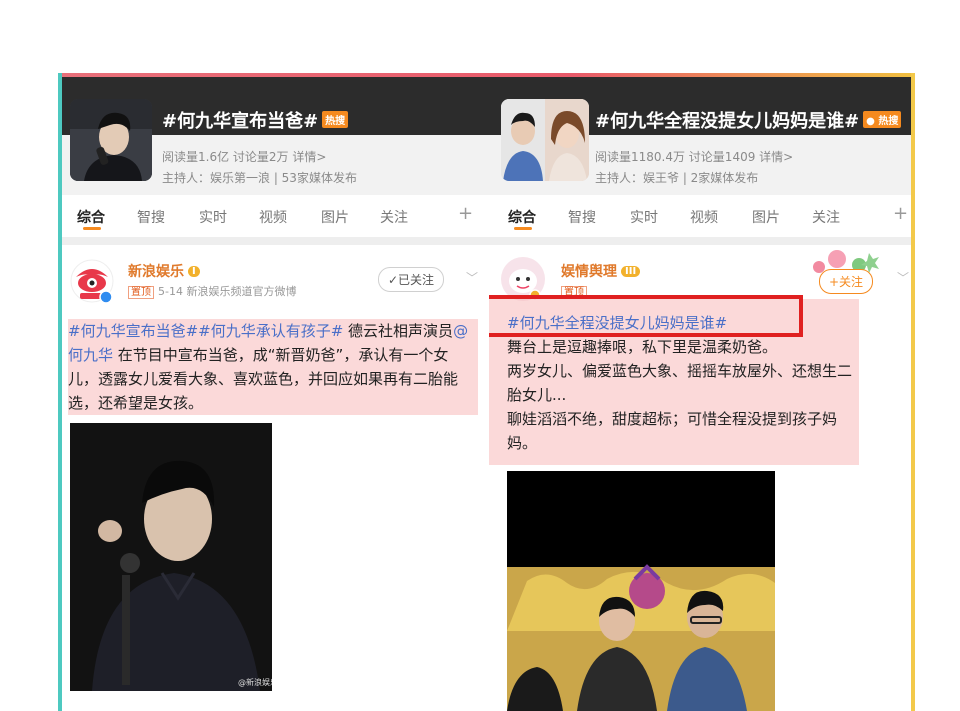 The width and height of the screenshot is (960, 711). I want to click on post-hashtags: #何九华宣布当爸##何九华承认有孩子#, so click(205, 331).